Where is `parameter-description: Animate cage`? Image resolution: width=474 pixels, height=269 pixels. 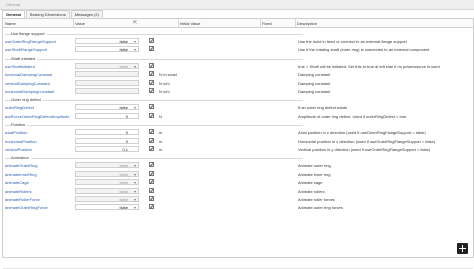 parameter-description: Animate cage is located at coordinates (310, 183).